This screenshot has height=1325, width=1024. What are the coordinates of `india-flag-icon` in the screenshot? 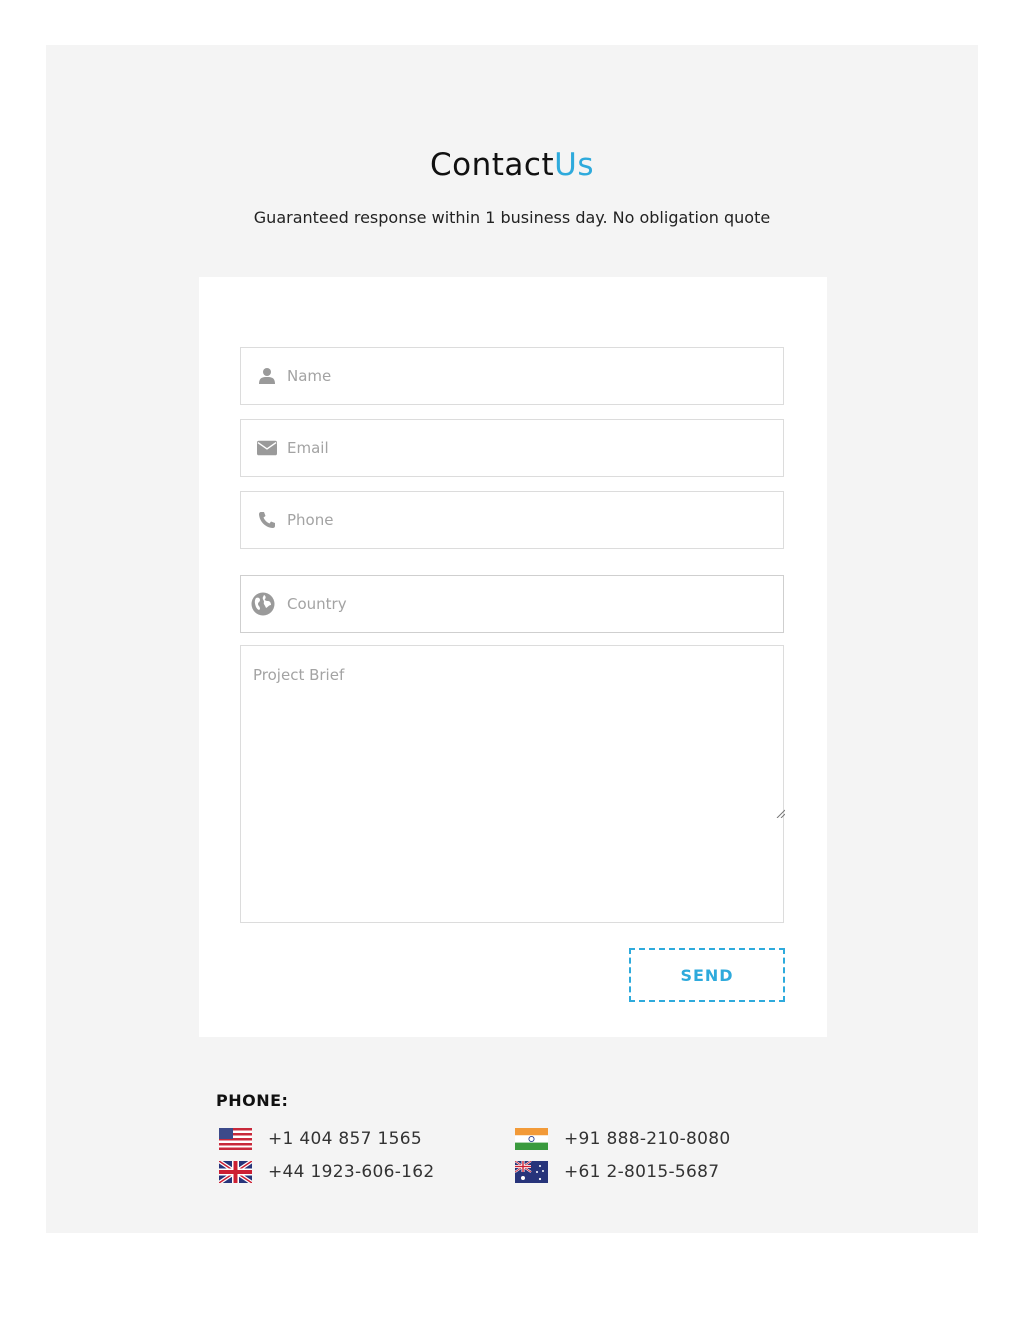 It's located at (531, 1139).